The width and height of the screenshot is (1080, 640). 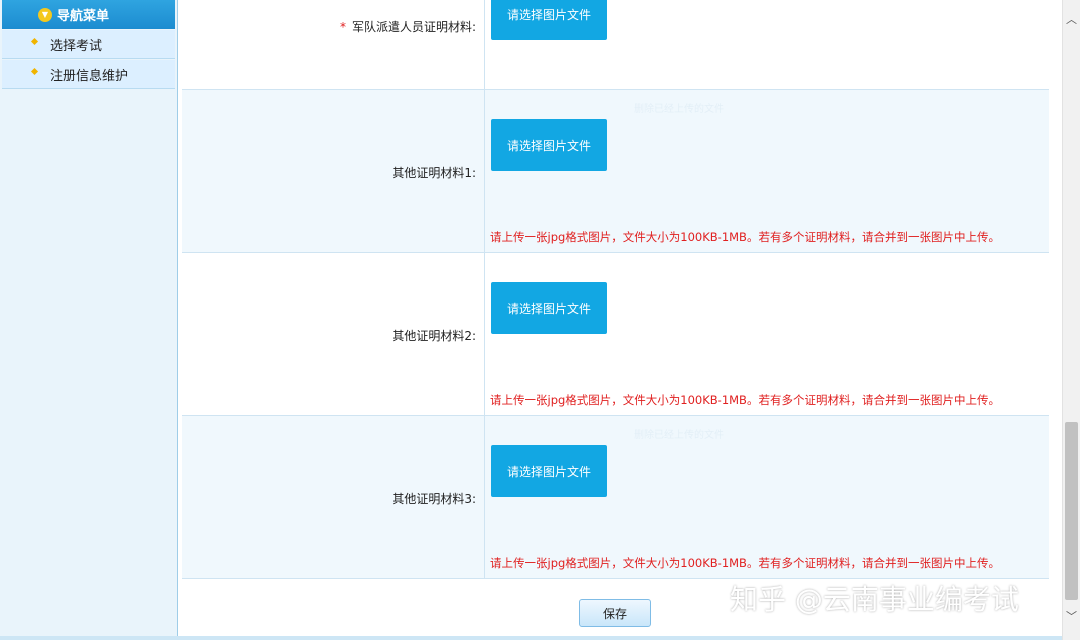 I want to click on form-label-cell: * 军队派遣人员证明材料:, so click(x=333, y=44).